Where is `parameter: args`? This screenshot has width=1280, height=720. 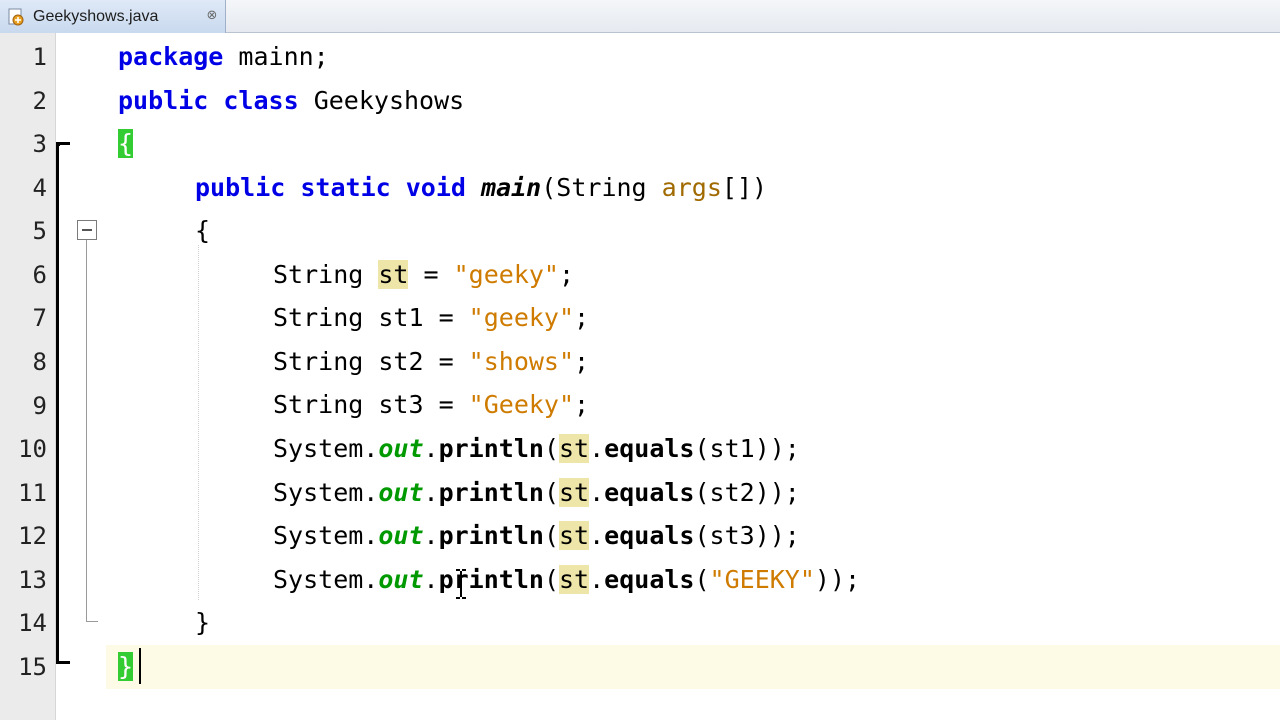 parameter: args is located at coordinates (691, 187).